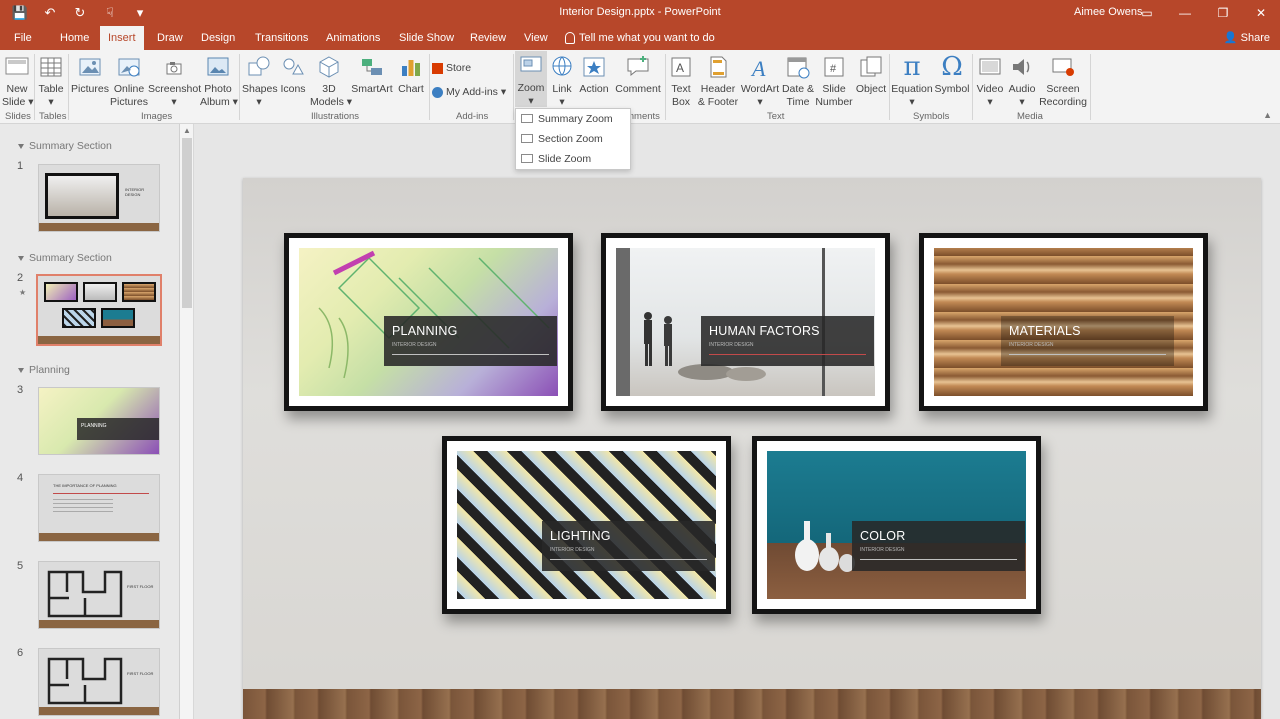 The width and height of the screenshot is (1280, 719). Describe the element at coordinates (889, 87) in the screenshot. I see `group-separator` at that location.